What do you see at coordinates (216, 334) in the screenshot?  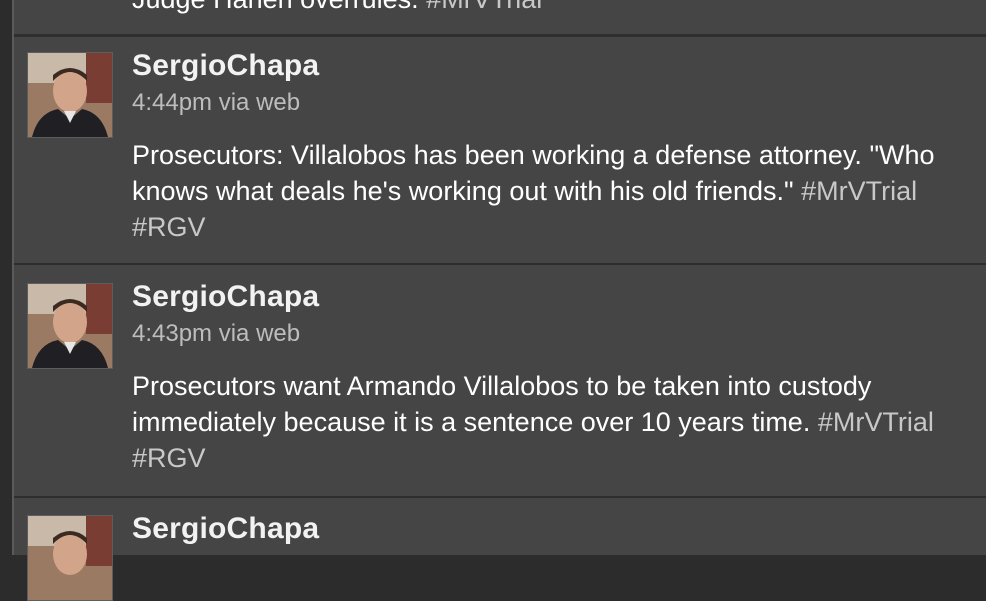 I see `tweet-meta: 4:43pm via web` at bounding box center [216, 334].